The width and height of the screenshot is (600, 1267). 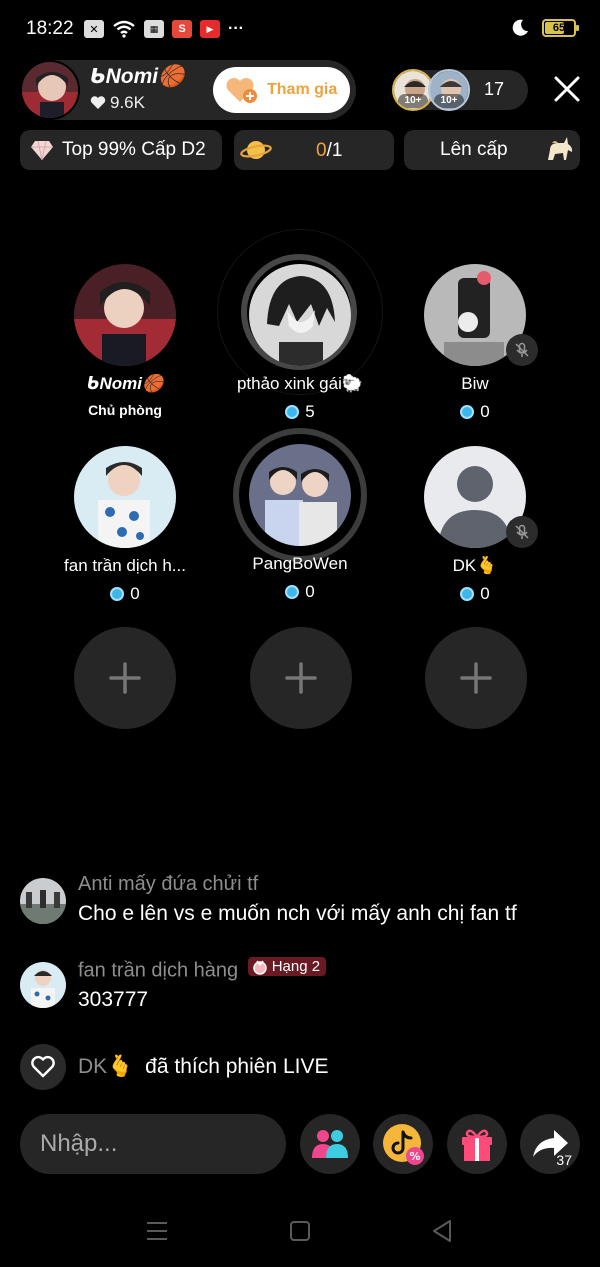 I want to click on join-button: Tham gia, so click(x=281, y=90).